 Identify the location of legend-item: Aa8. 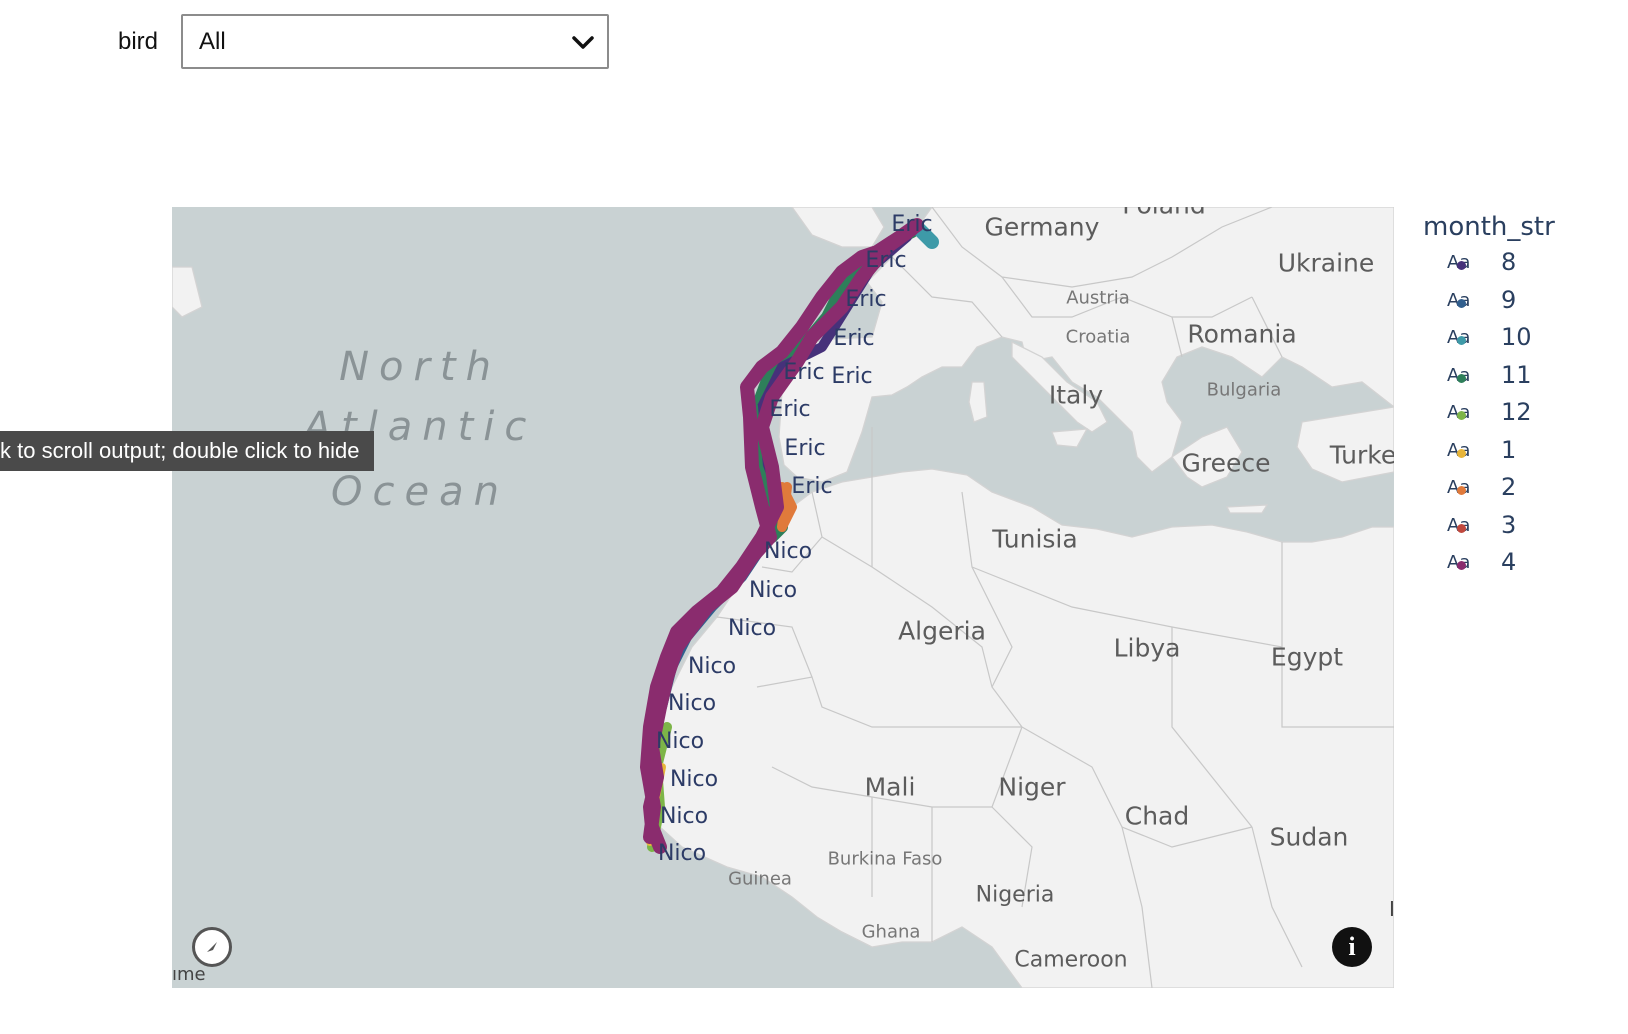
(1517, 262).